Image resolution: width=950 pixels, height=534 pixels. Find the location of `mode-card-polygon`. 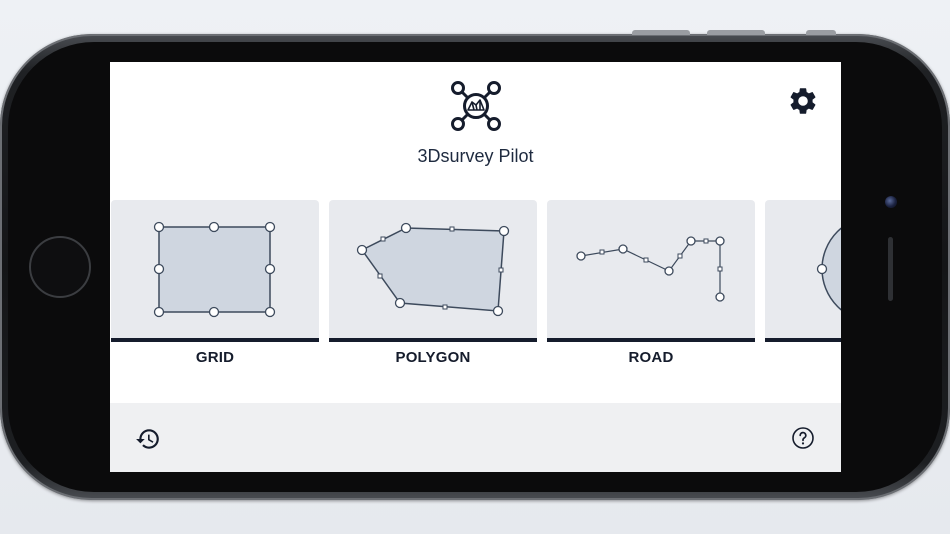

mode-card-polygon is located at coordinates (433, 271).